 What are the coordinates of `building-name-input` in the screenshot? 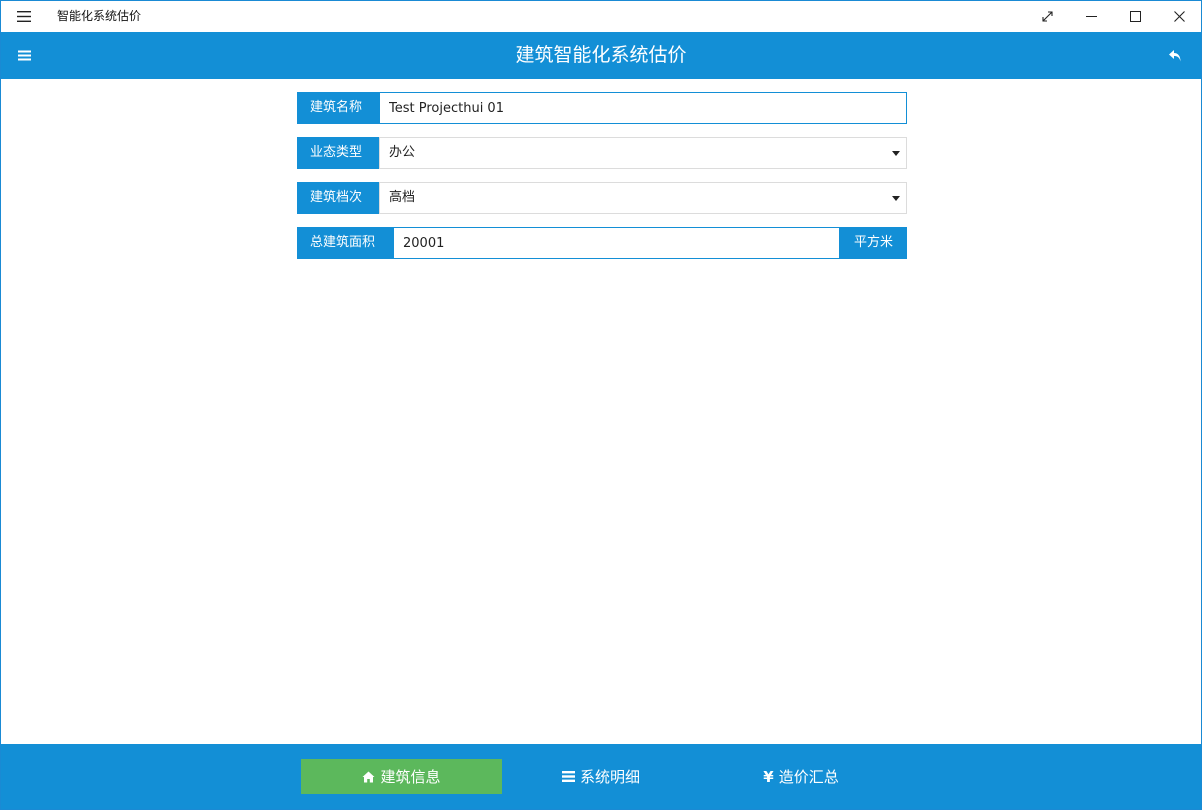 It's located at (643, 108).